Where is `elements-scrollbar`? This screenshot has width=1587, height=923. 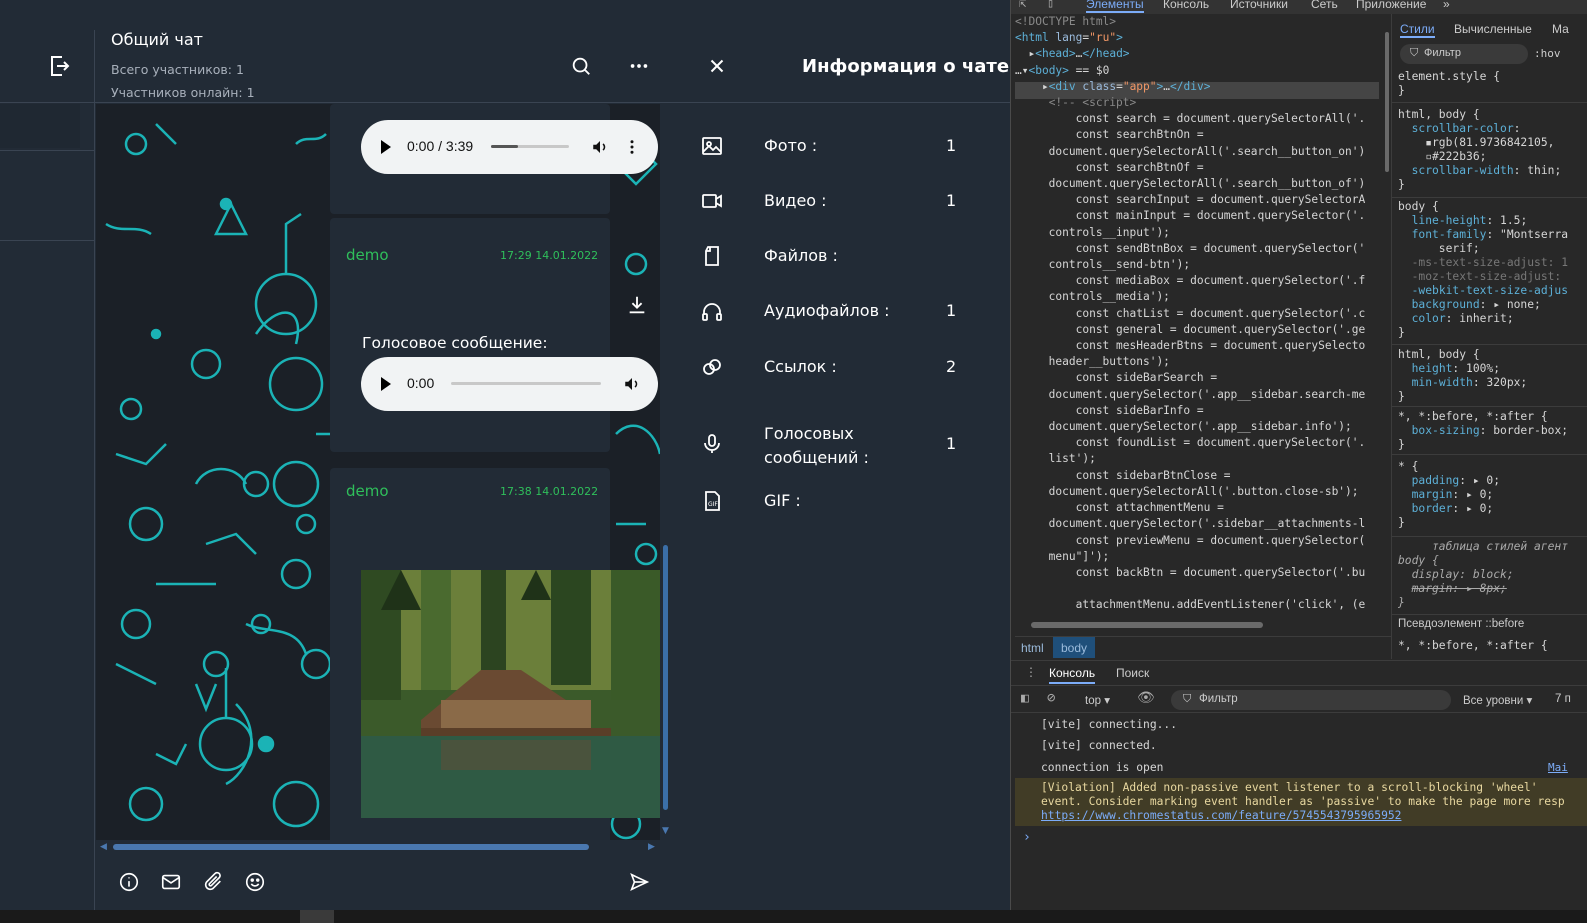
elements-scrollbar is located at coordinates (1387, 102).